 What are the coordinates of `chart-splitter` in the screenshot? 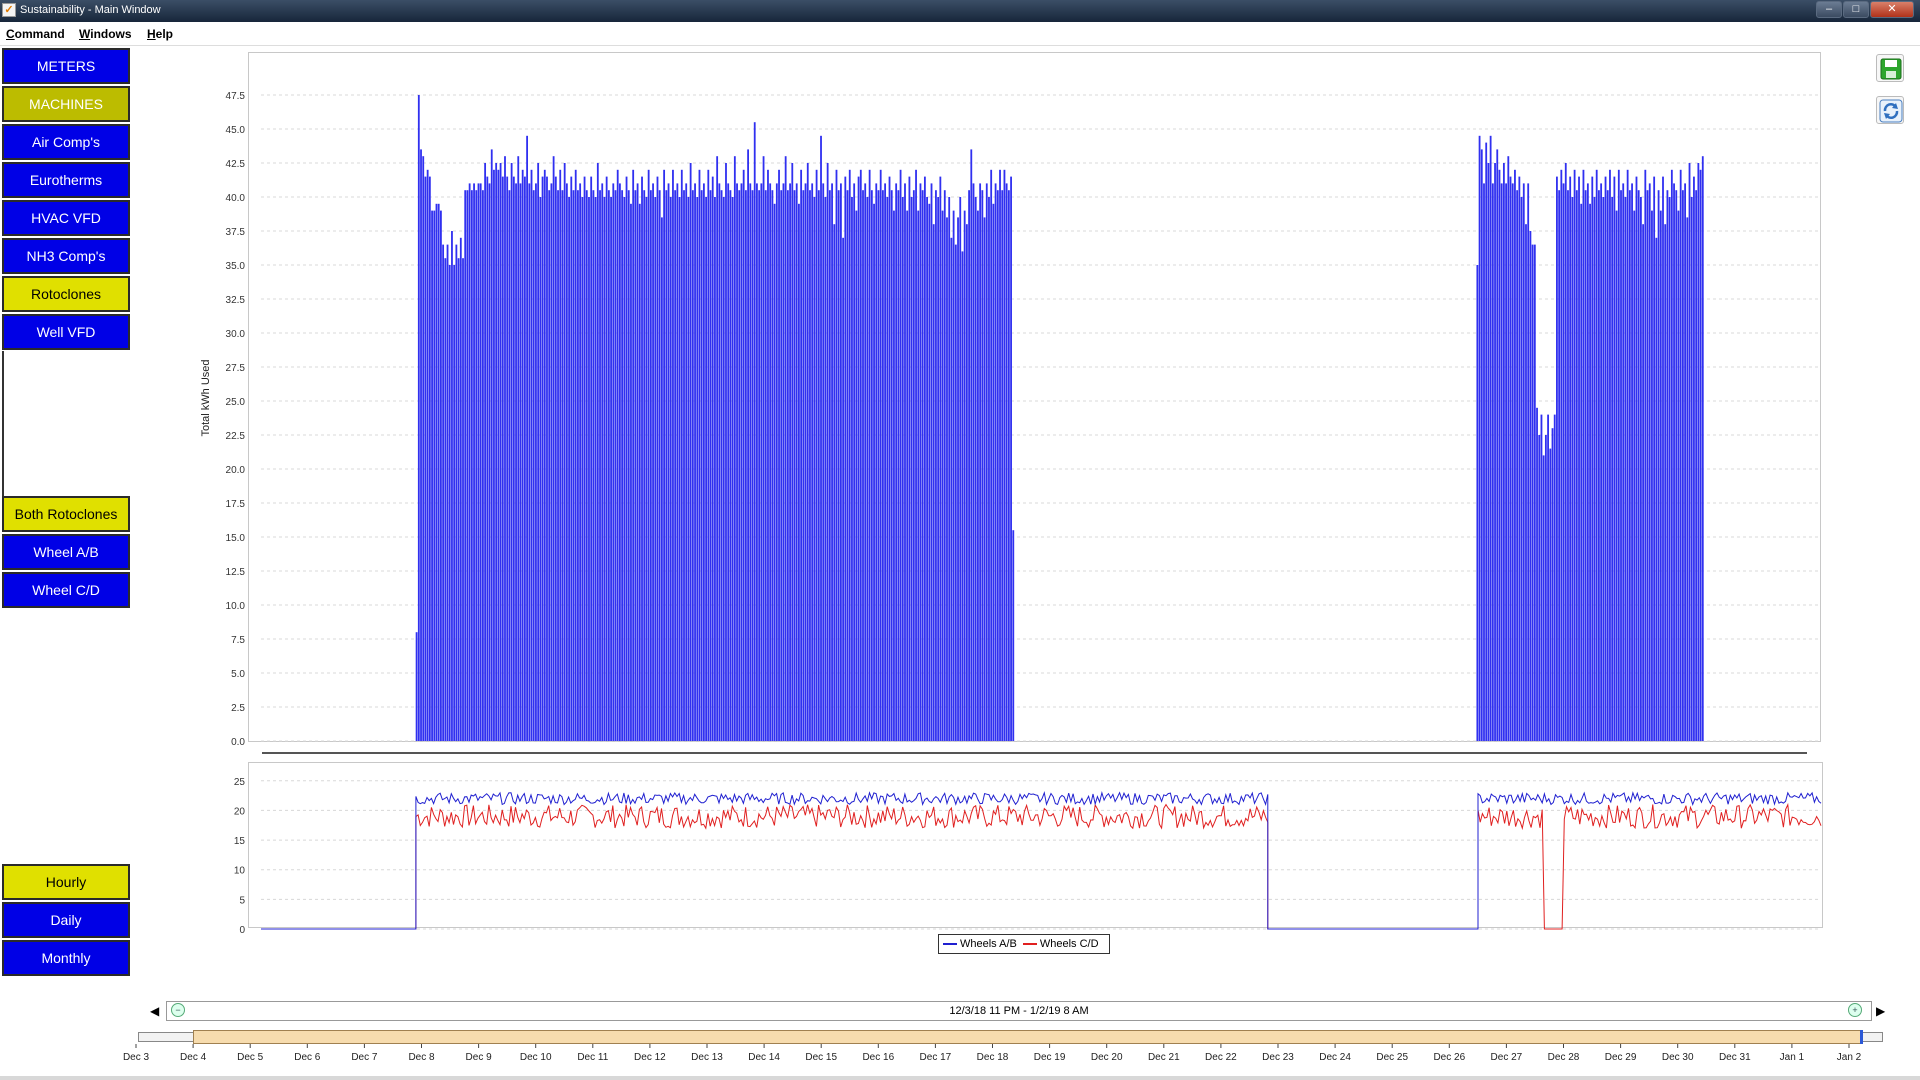 It's located at (1034, 753).